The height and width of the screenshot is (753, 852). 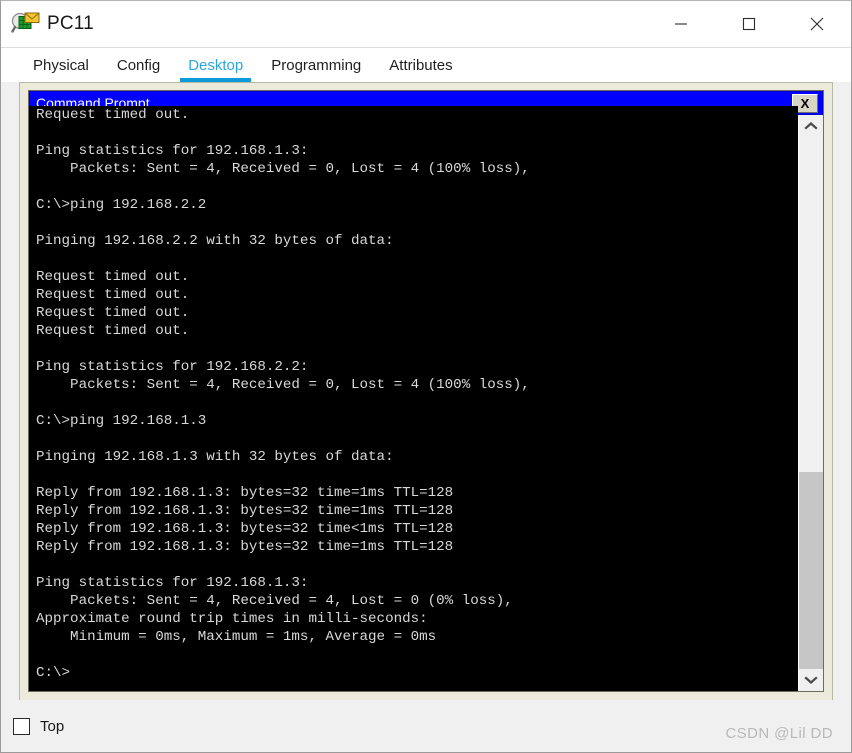 I want to click on scrollbar-thumb, so click(x=811, y=570).